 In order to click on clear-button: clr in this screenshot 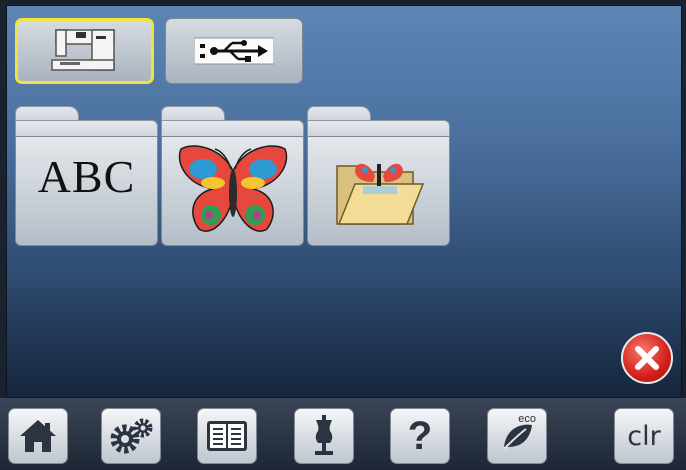, I will do `click(644, 436)`.